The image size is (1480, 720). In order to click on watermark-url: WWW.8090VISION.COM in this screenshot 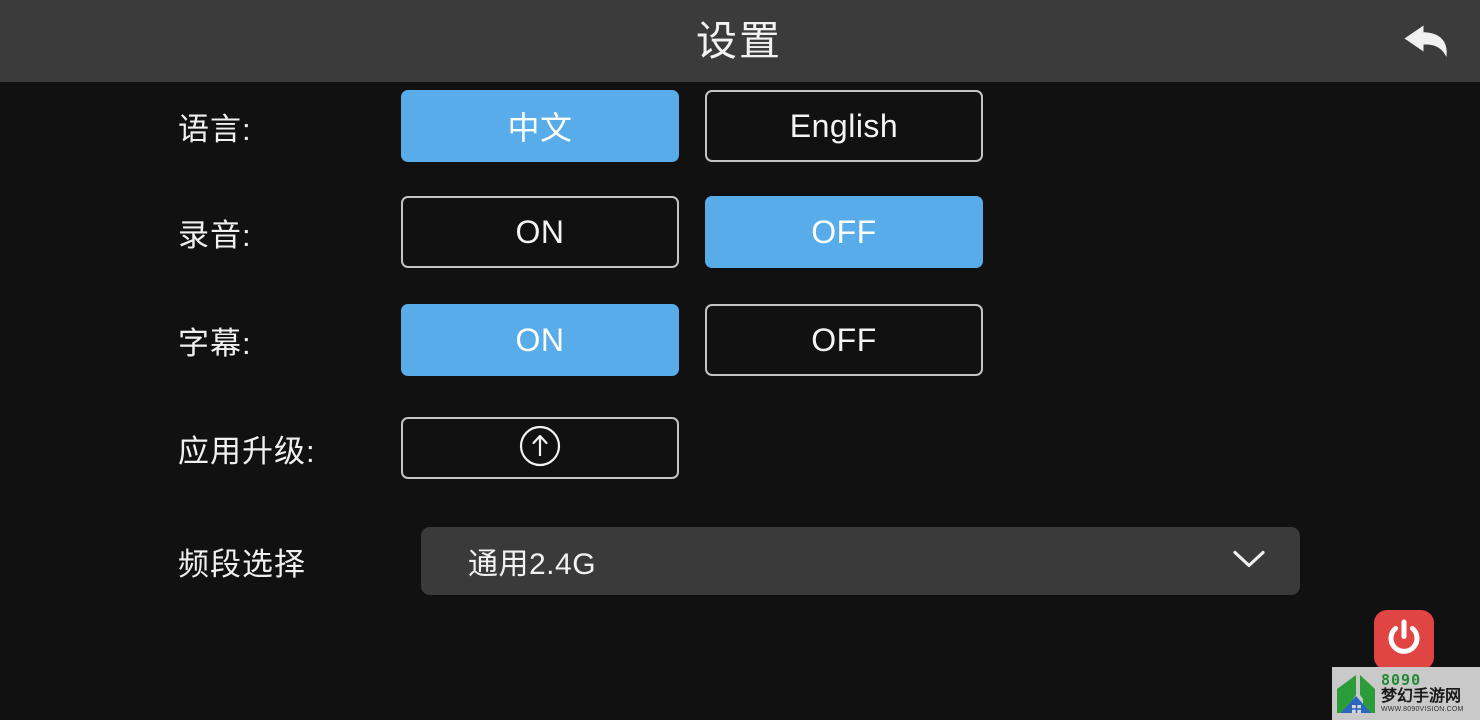, I will do `click(1422, 709)`.